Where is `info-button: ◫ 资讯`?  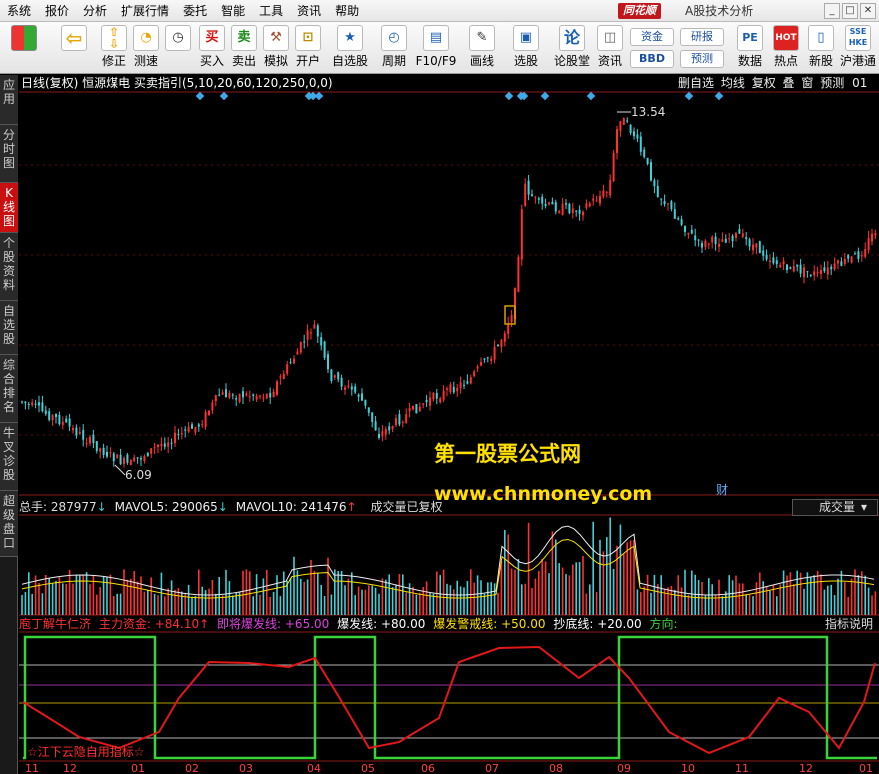
info-button: ◫ 资讯 is located at coordinates (610, 48).